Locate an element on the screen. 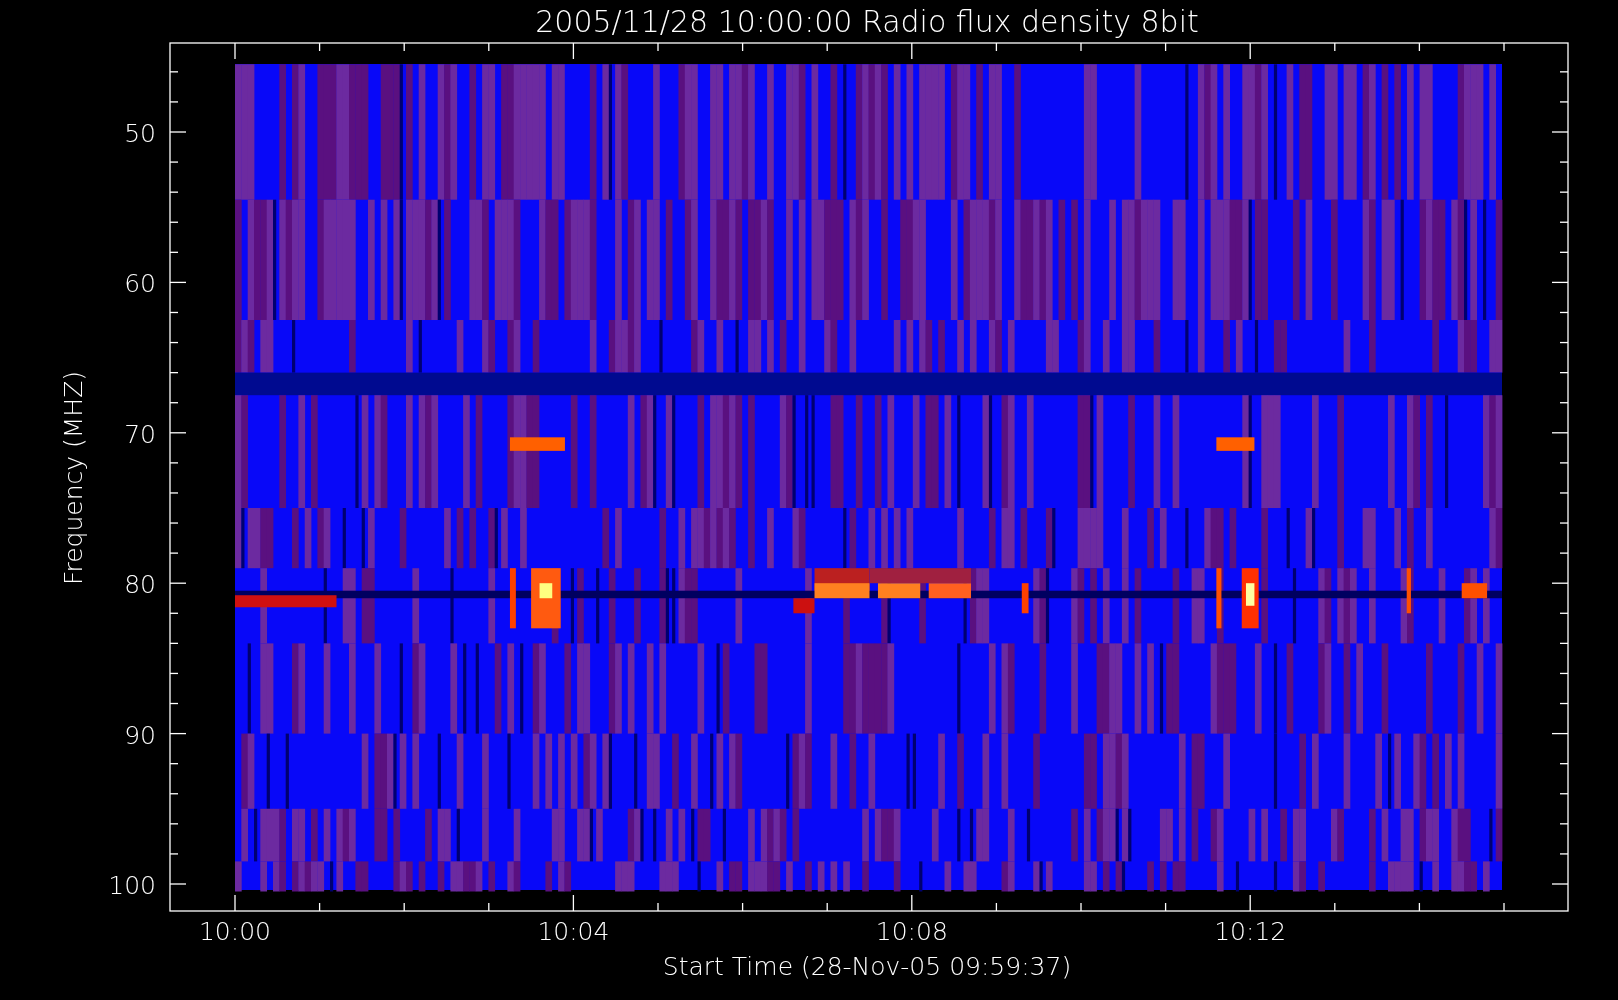 The image size is (1618, 1000). y-tick-label: 100 is located at coordinates (132, 885).